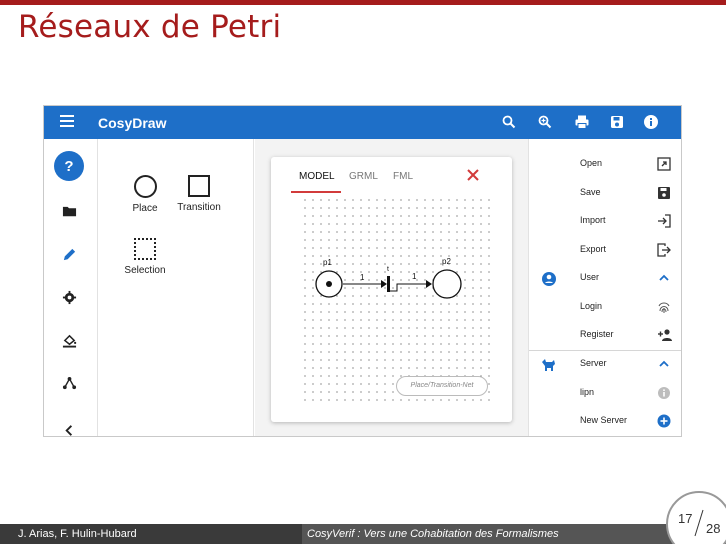 Image resolution: width=726 pixels, height=544 pixels. Describe the element at coordinates (549, 279) in the screenshot. I see `account-circle-icon` at that location.